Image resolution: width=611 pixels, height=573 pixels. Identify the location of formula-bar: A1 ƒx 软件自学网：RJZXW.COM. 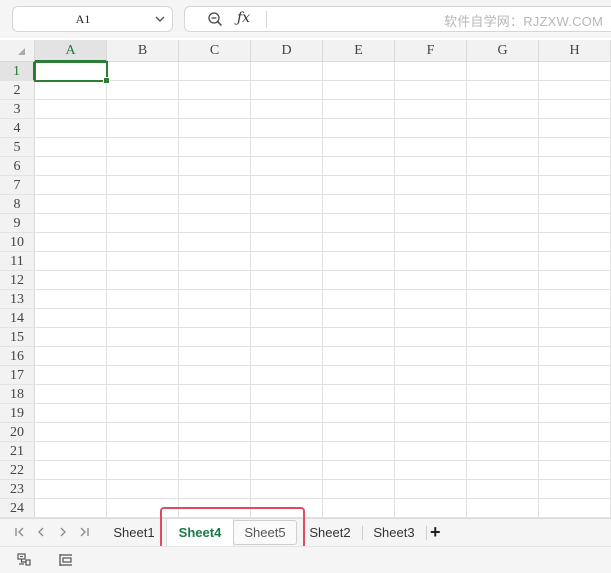
(305, 19).